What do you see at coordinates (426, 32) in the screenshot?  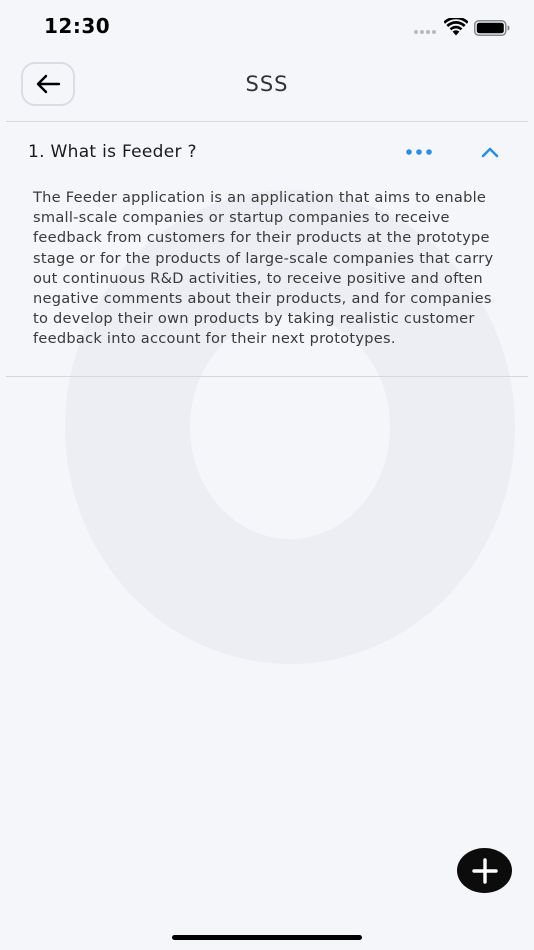 I see `signal-dots-icon` at bounding box center [426, 32].